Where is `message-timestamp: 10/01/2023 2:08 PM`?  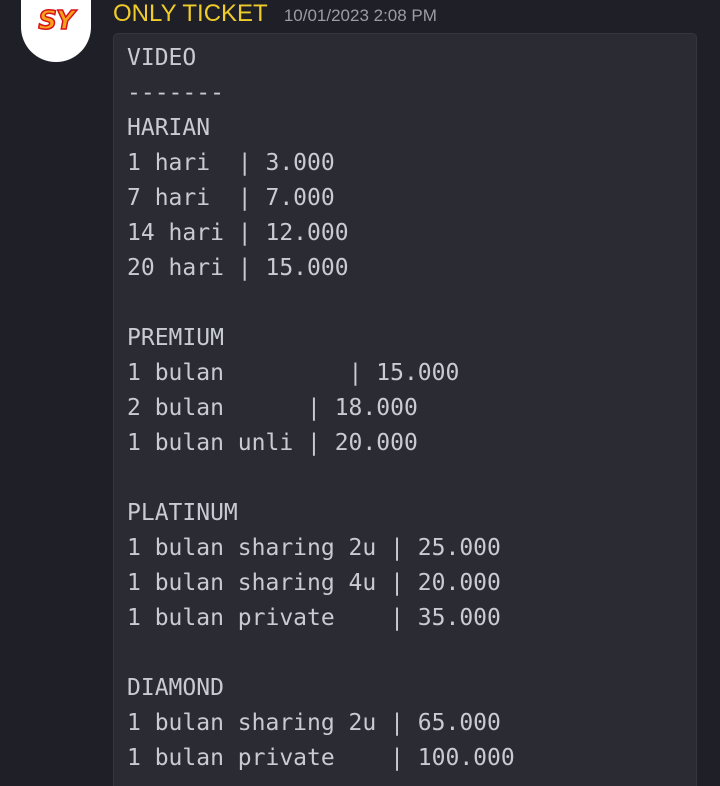
message-timestamp: 10/01/2023 2:08 PM is located at coordinates (360, 15).